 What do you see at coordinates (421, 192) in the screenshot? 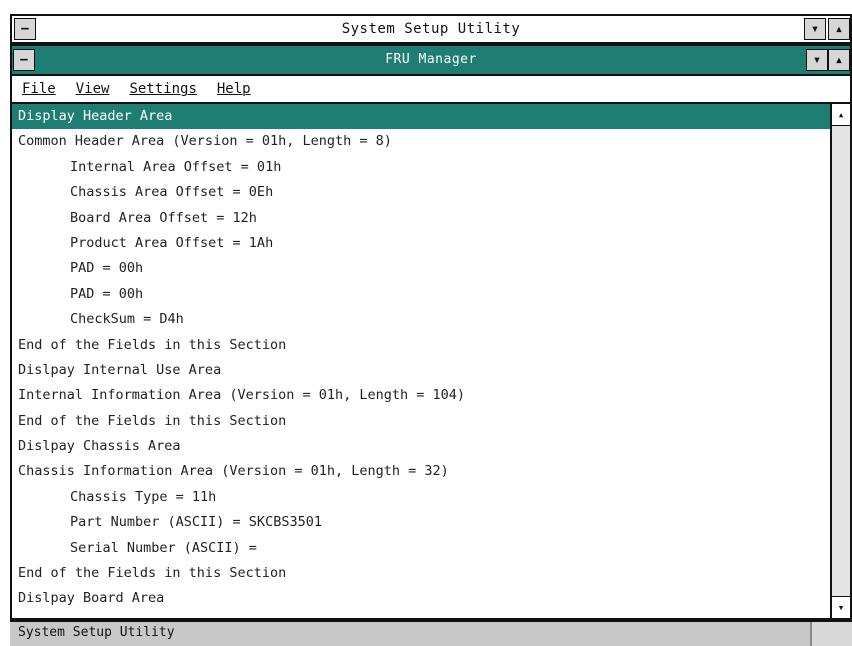
I see `list-item: Chassis Area Offset = 0Eh` at bounding box center [421, 192].